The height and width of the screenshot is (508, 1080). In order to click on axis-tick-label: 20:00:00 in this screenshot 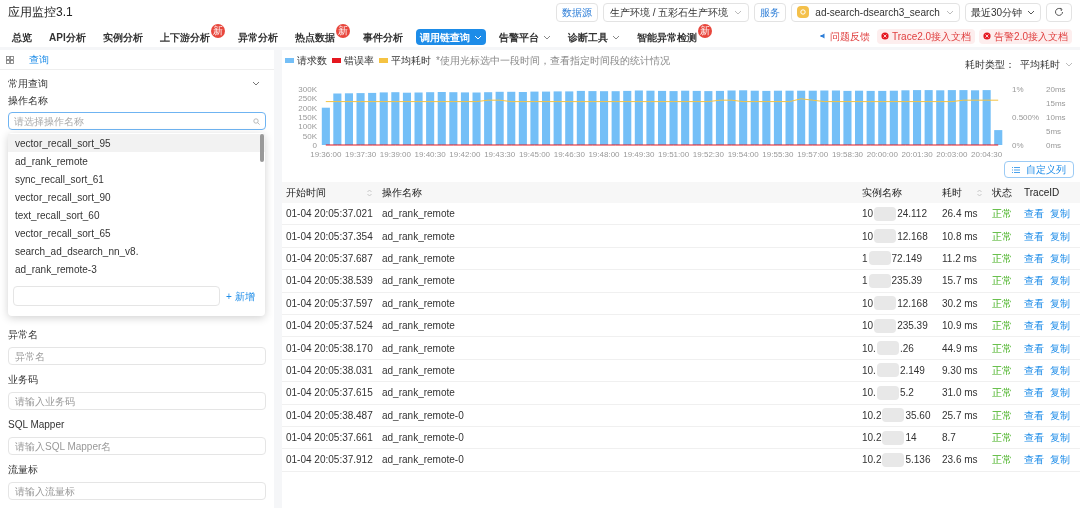, I will do `click(882, 154)`.